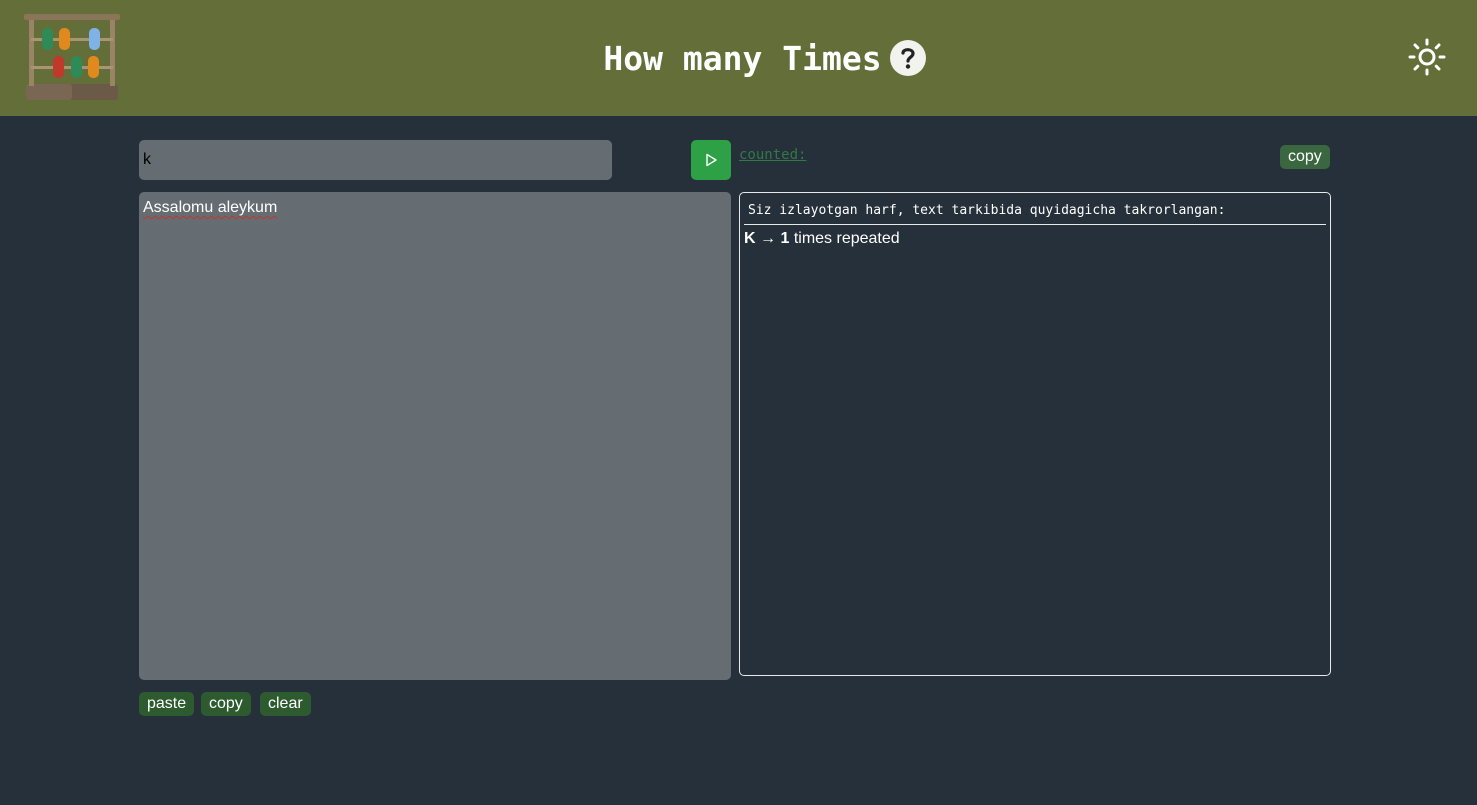  Describe the element at coordinates (226, 704) in the screenshot. I see `copy-button: copy` at that location.